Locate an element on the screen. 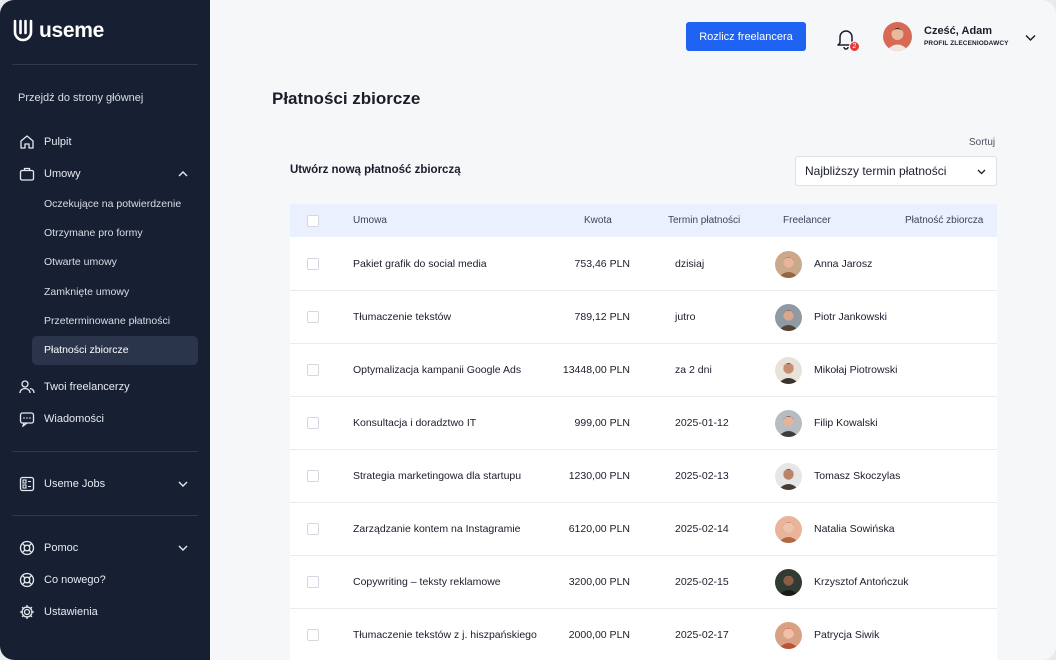  sidebar-item-help: Pomoc is located at coordinates (105, 548).